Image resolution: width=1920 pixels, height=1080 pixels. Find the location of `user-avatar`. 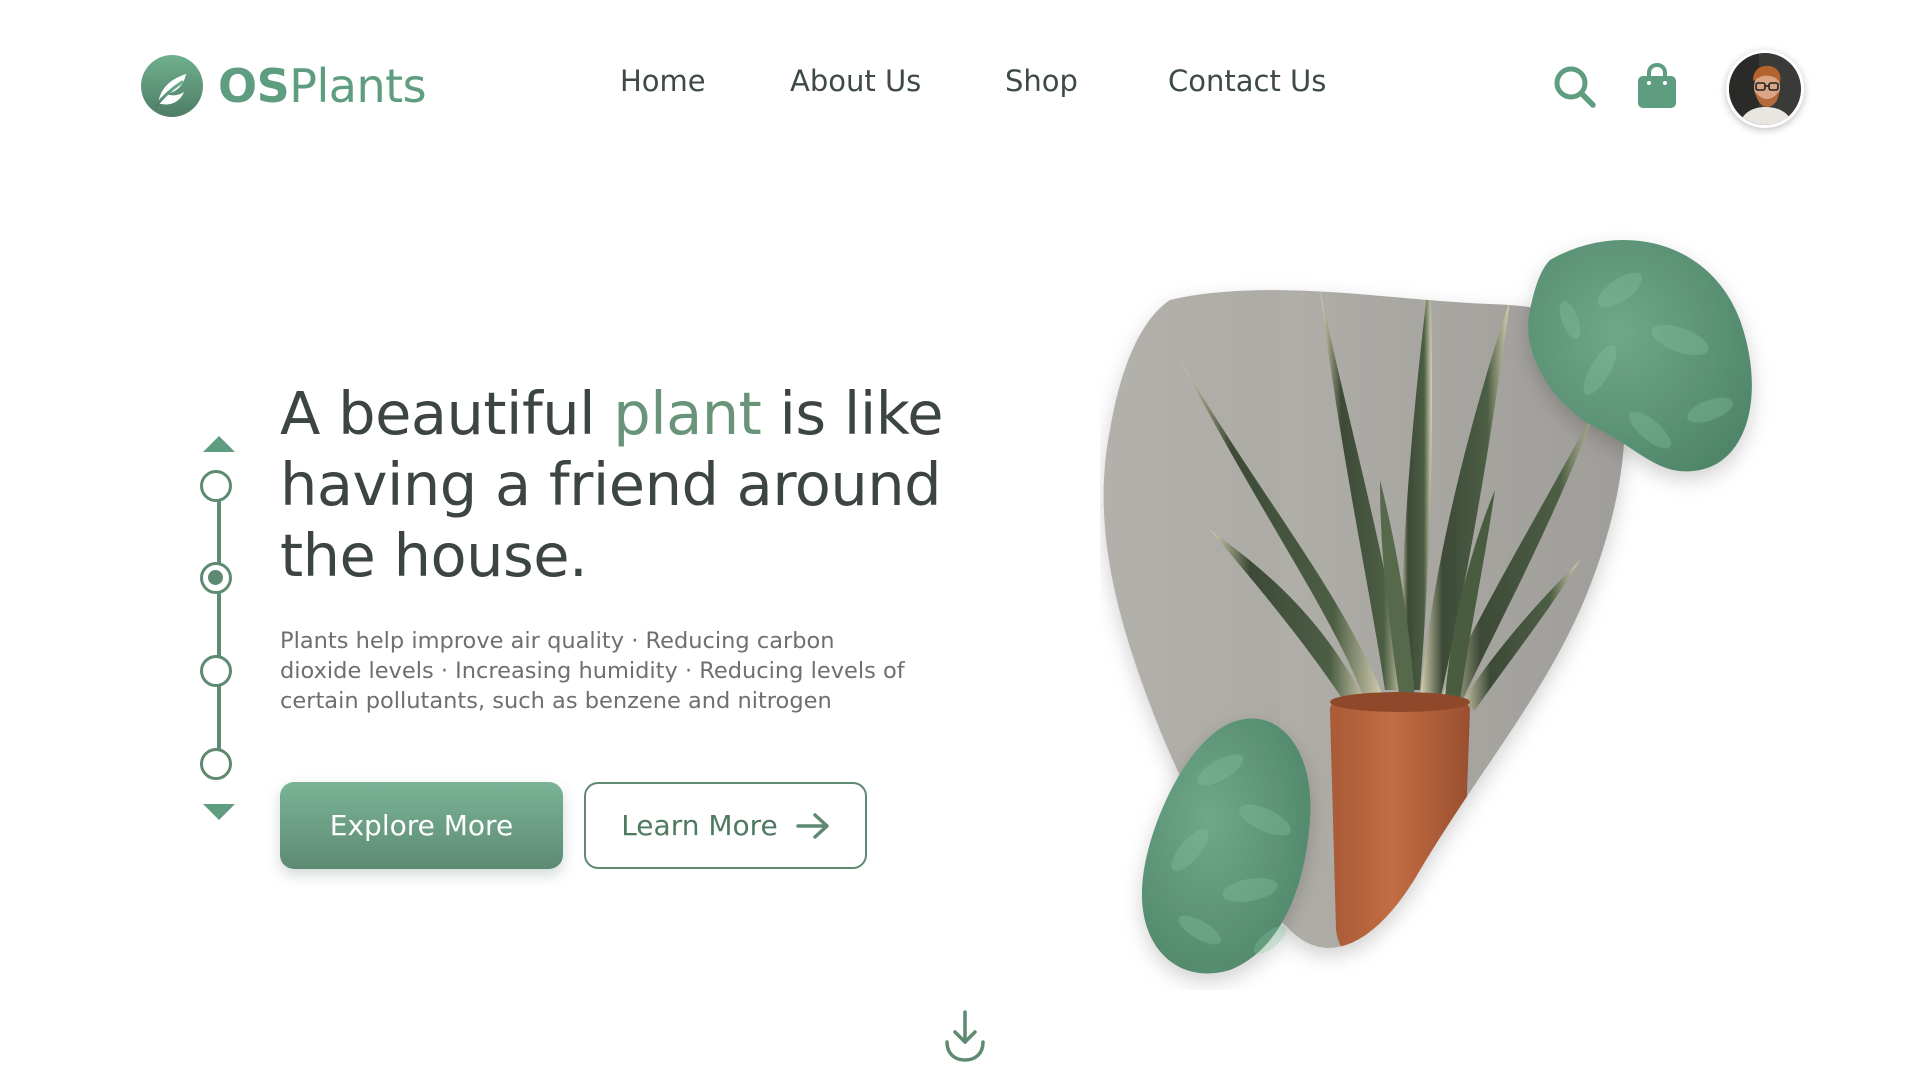

user-avatar is located at coordinates (1765, 89).